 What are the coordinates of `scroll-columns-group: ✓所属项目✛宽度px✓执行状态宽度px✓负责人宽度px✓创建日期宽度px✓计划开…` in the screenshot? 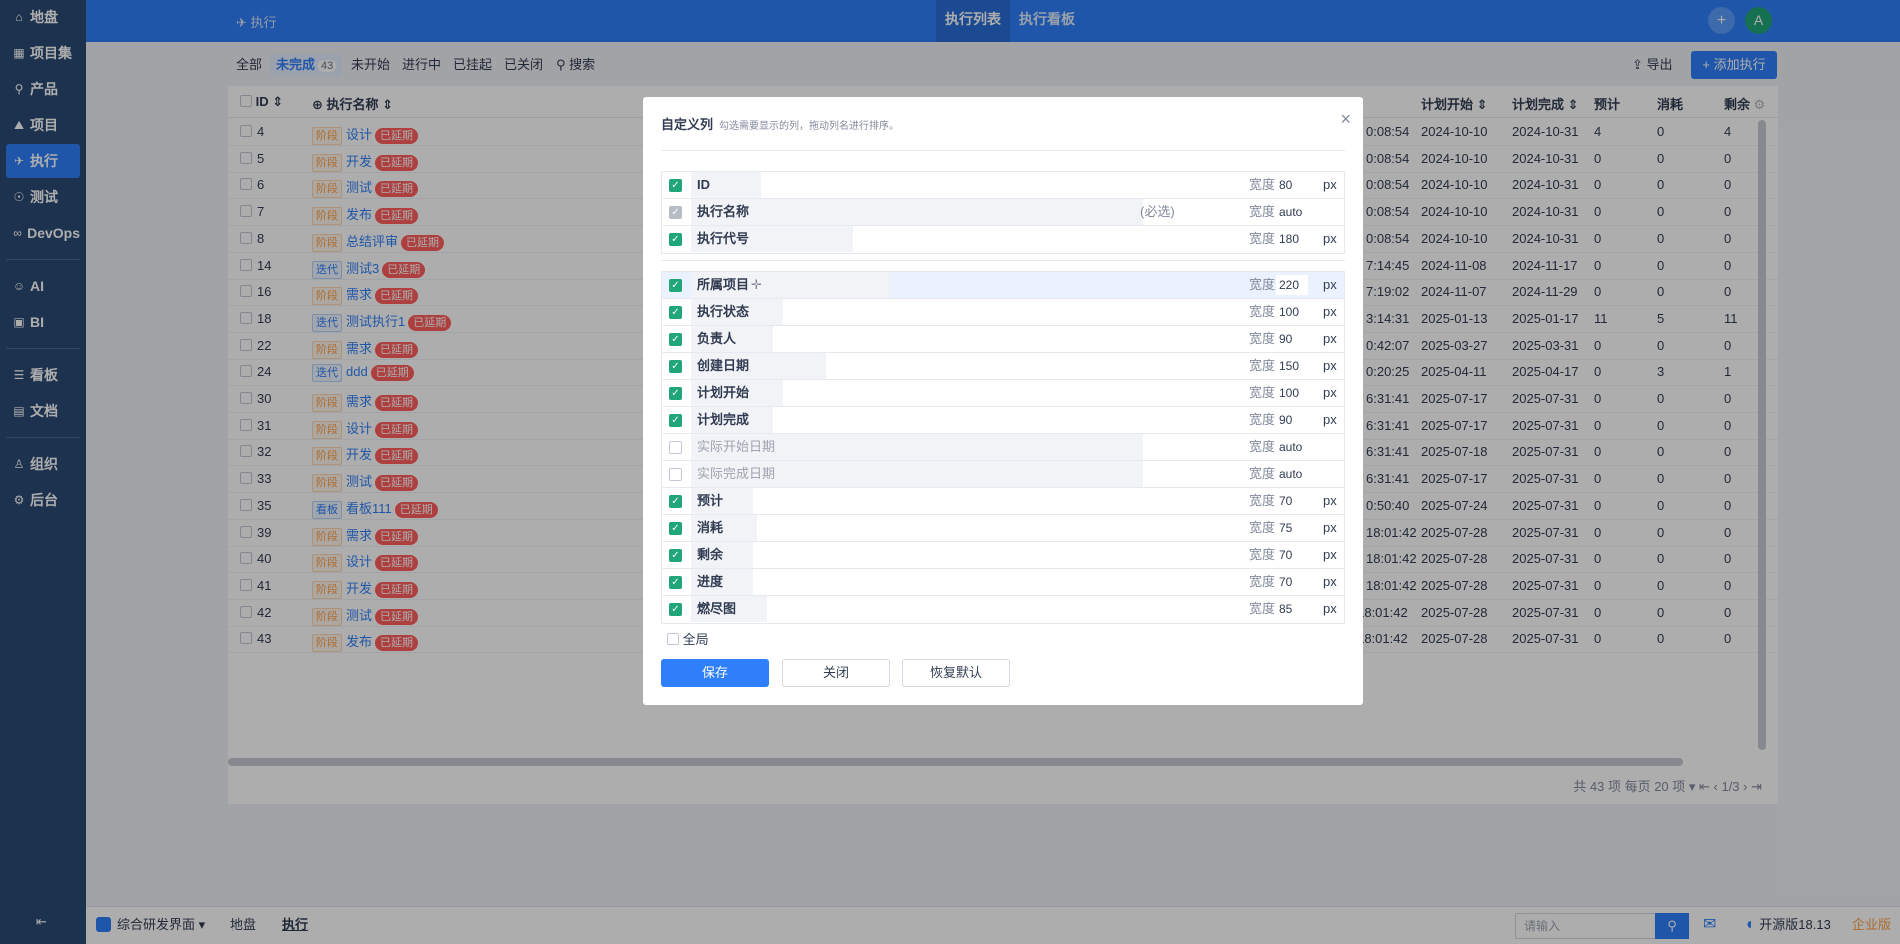 It's located at (1003, 447).